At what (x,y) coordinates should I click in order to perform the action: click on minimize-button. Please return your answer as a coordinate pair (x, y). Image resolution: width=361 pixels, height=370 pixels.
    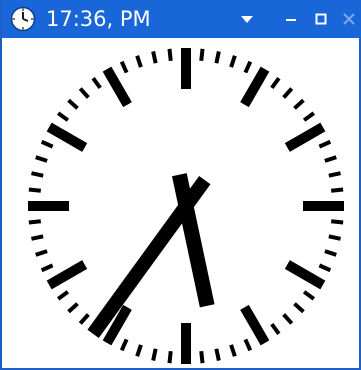
    Looking at the image, I should click on (291, 19).